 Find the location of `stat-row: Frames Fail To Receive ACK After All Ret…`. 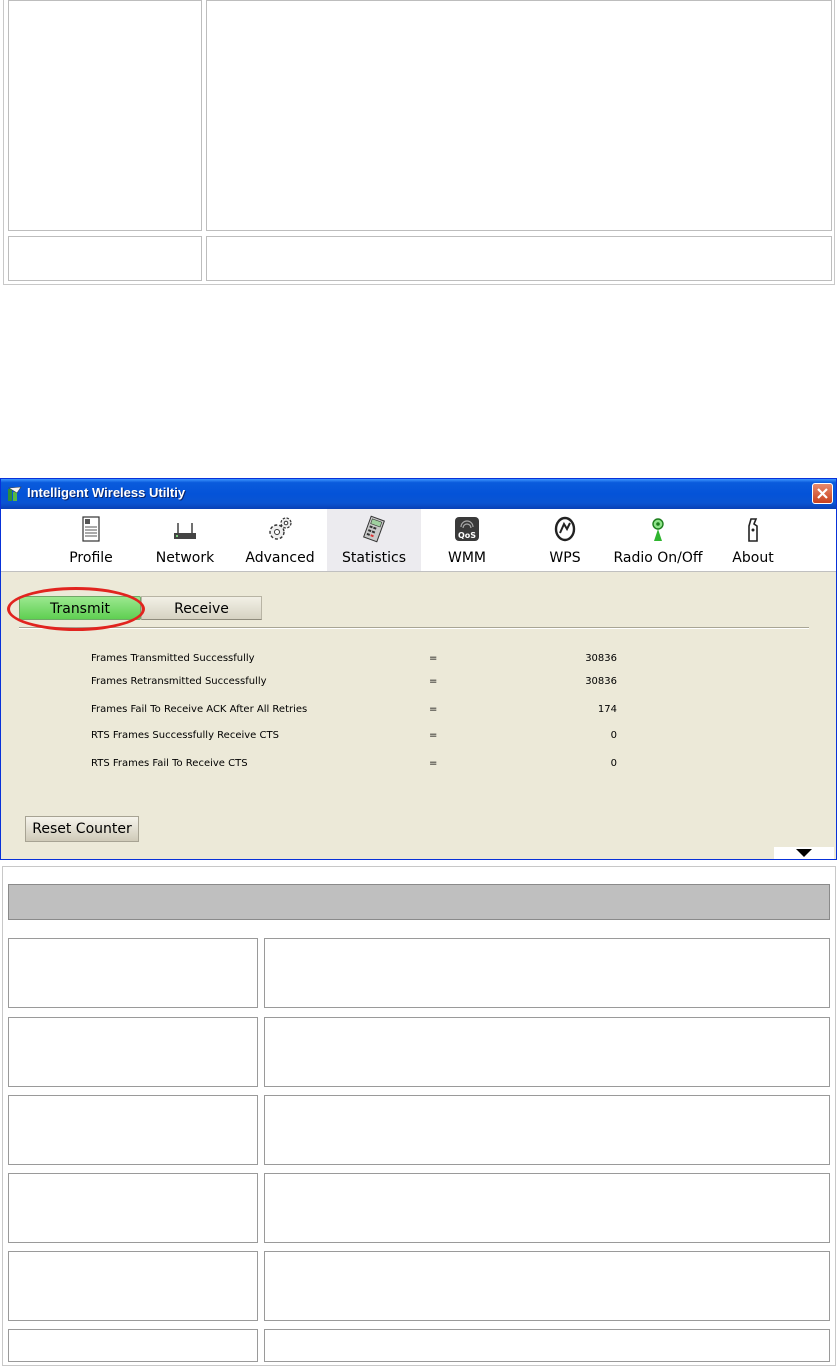

stat-row: Frames Fail To Receive ACK After All Ret… is located at coordinates (361, 711).